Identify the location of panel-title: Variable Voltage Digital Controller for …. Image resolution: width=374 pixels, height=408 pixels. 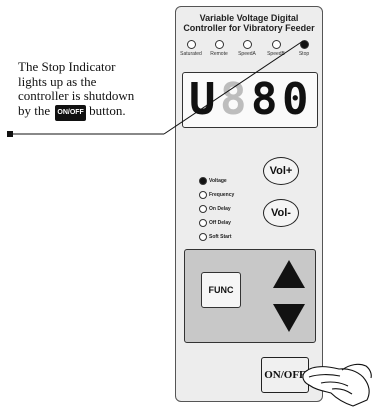
(249, 23).